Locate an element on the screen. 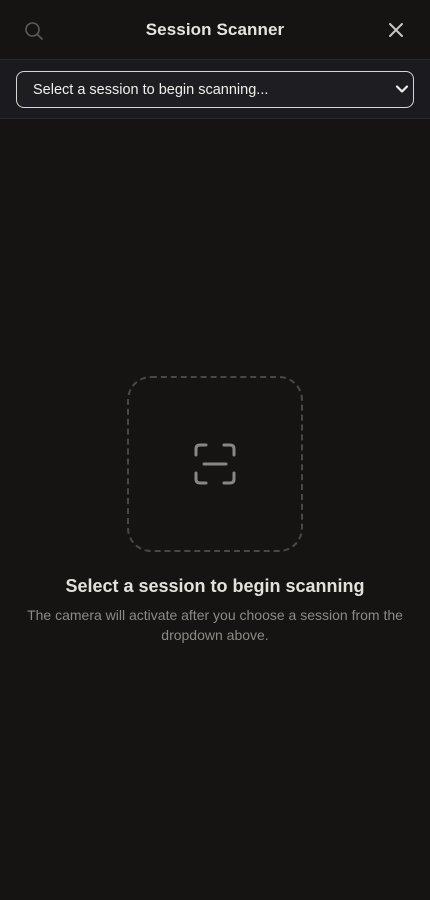 Image resolution: width=430 pixels, height=900 pixels. chevron-down-icon is located at coordinates (402, 89).